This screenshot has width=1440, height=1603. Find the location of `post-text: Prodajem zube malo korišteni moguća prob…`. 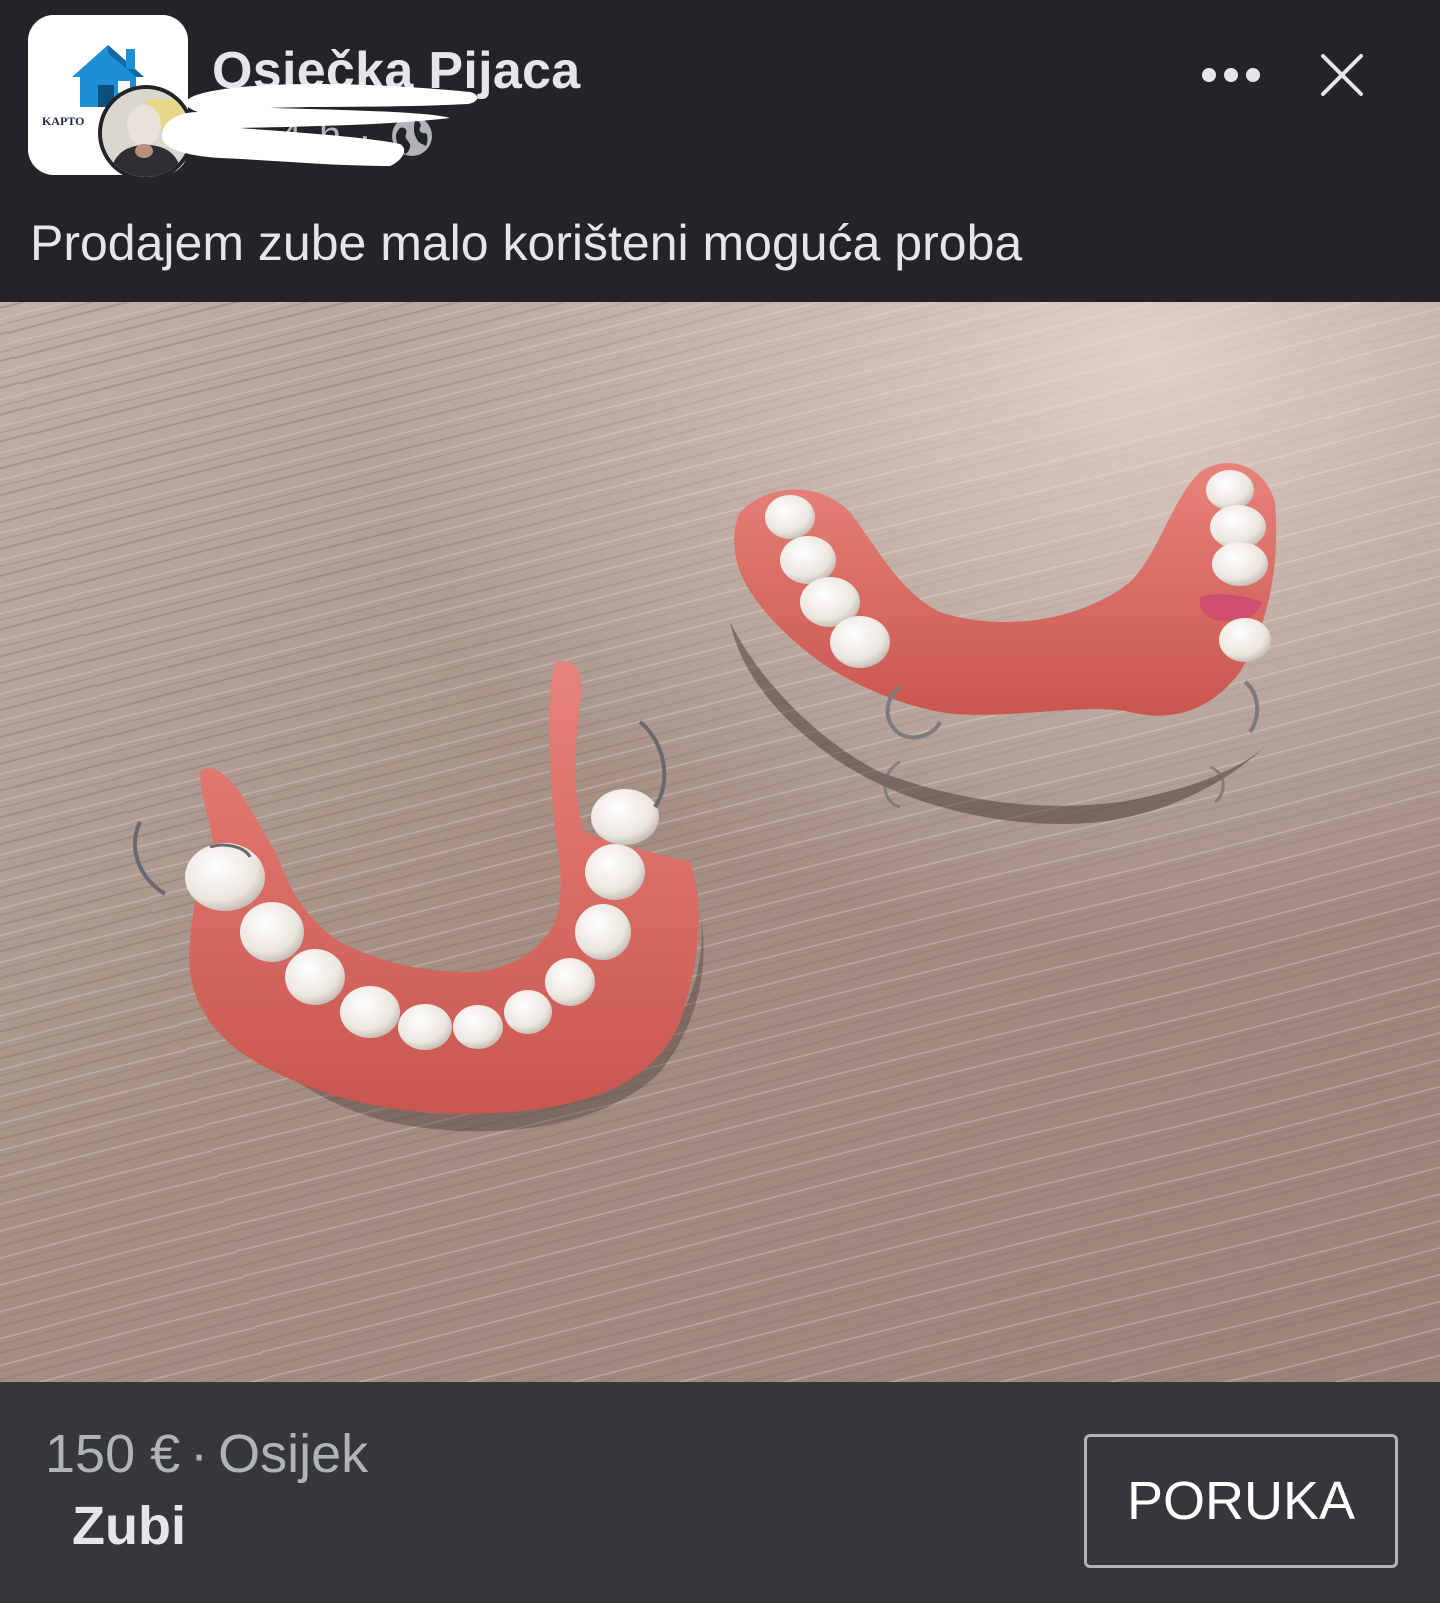

post-text: Prodajem zube malo korišteni moguća prob… is located at coordinates (526, 243).